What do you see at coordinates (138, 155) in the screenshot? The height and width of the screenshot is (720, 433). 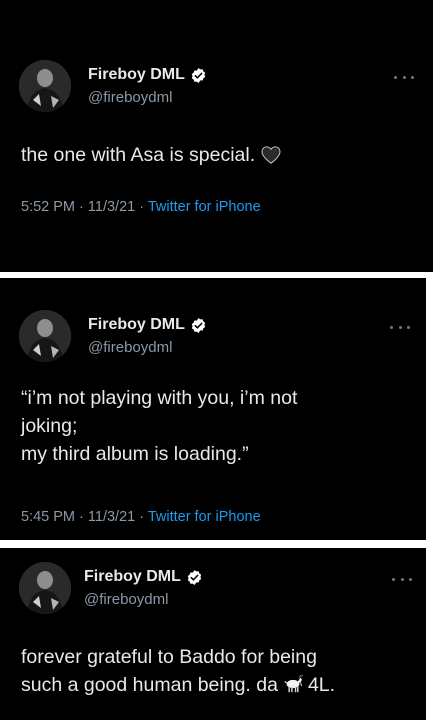 I see `tweet-text-content: the one with Asa is special.` at bounding box center [138, 155].